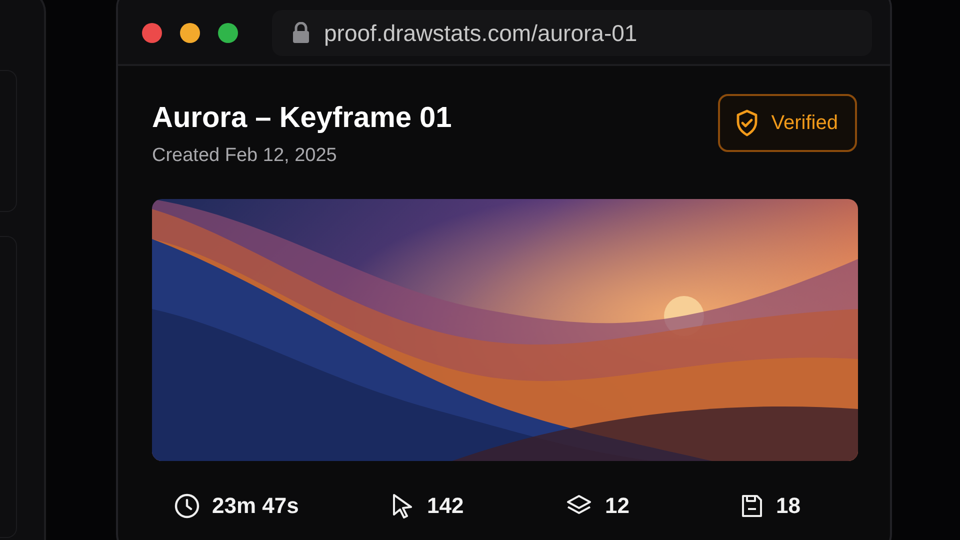 The image size is (960, 540). Describe the element at coordinates (403, 506) in the screenshot. I see `cursor-icon` at that location.